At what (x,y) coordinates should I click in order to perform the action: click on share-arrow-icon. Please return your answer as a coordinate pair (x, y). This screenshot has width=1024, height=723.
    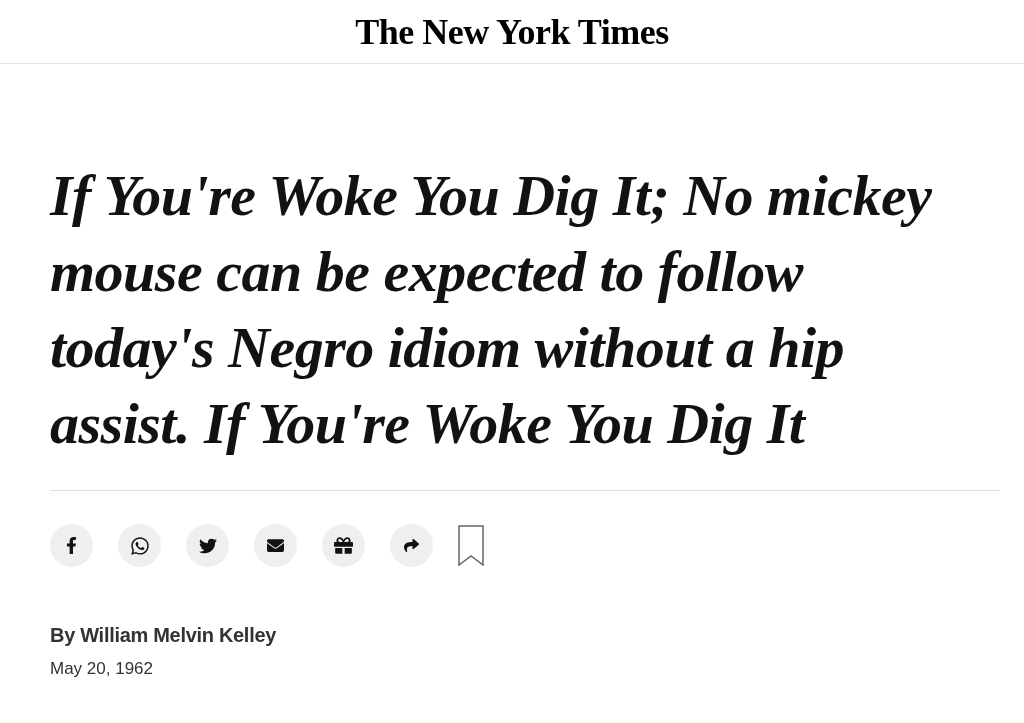
    Looking at the image, I should click on (411, 545).